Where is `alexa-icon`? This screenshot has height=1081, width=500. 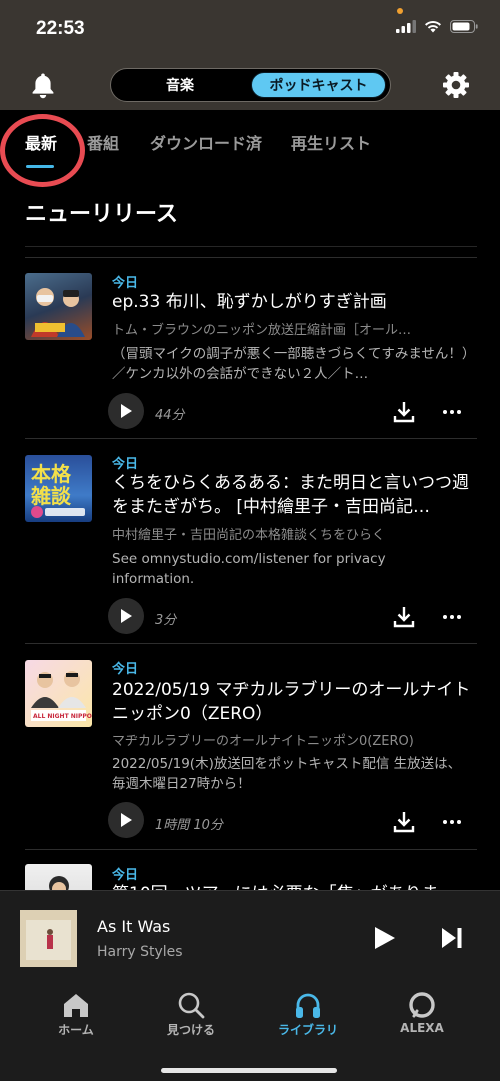 alexa-icon is located at coordinates (422, 1005).